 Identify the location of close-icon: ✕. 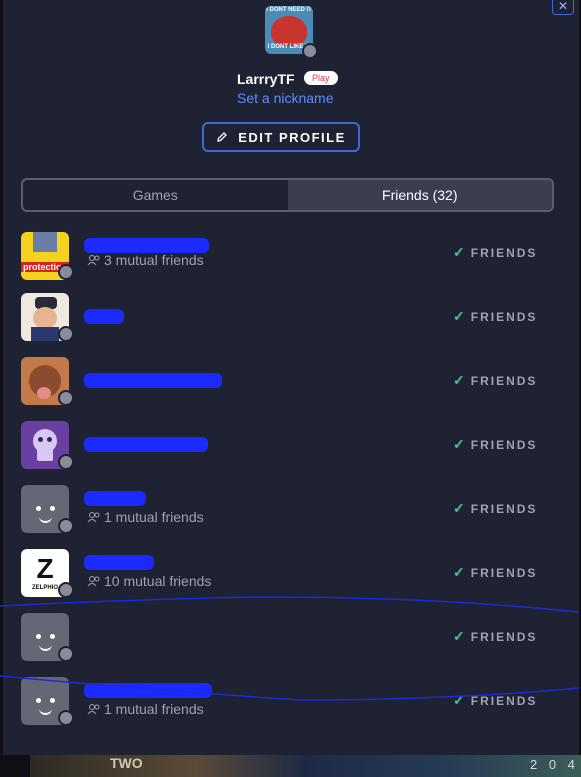
(563, 6).